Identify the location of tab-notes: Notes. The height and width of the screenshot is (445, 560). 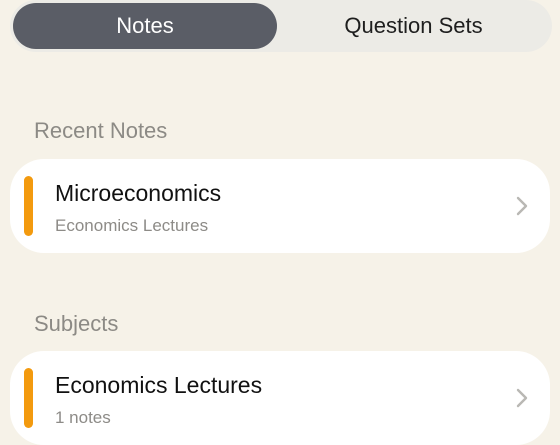
(145, 26).